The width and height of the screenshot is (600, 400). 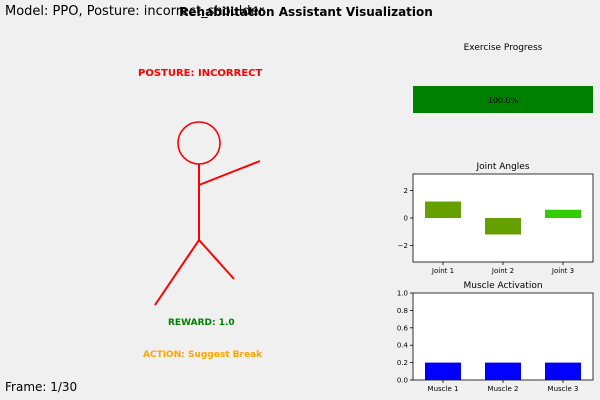 What do you see at coordinates (402, 294) in the screenshot?
I see `muscle-activation-ytick-label: 1.0` at bounding box center [402, 294].